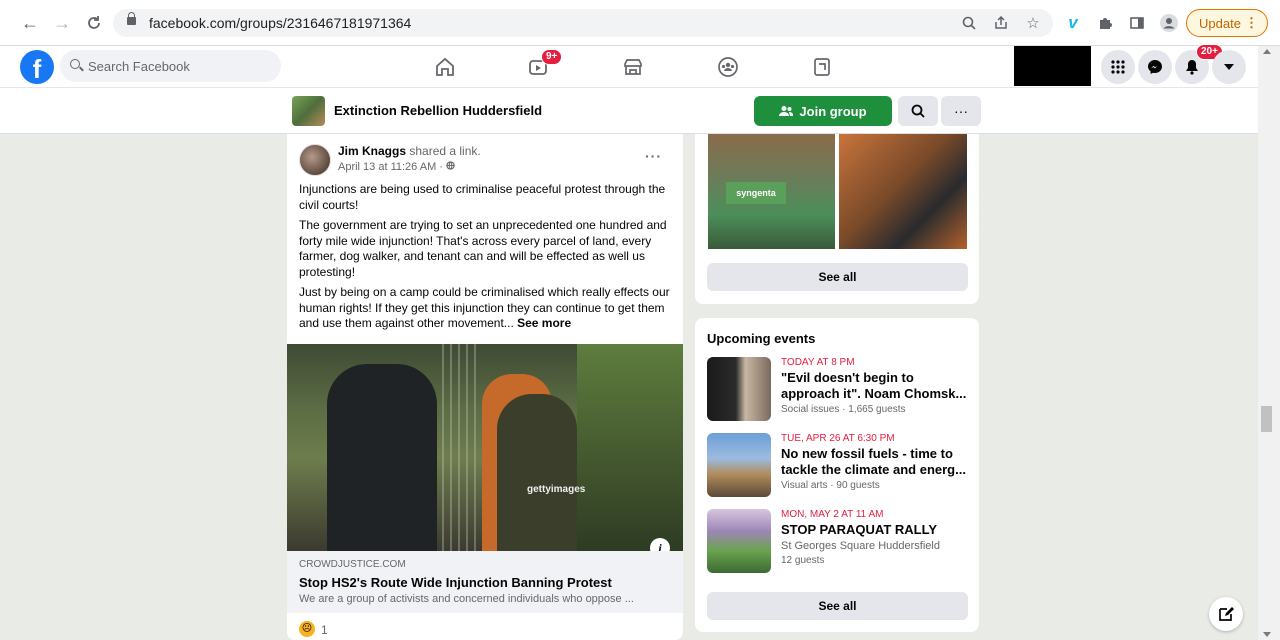 This screenshot has height=640, width=1280. I want to click on messenger-button, so click(1155, 67).